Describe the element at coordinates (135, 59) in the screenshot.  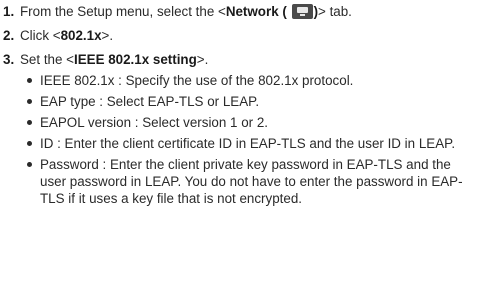
I see `ieee-setting-label: IEEE 802.1x setting` at that location.